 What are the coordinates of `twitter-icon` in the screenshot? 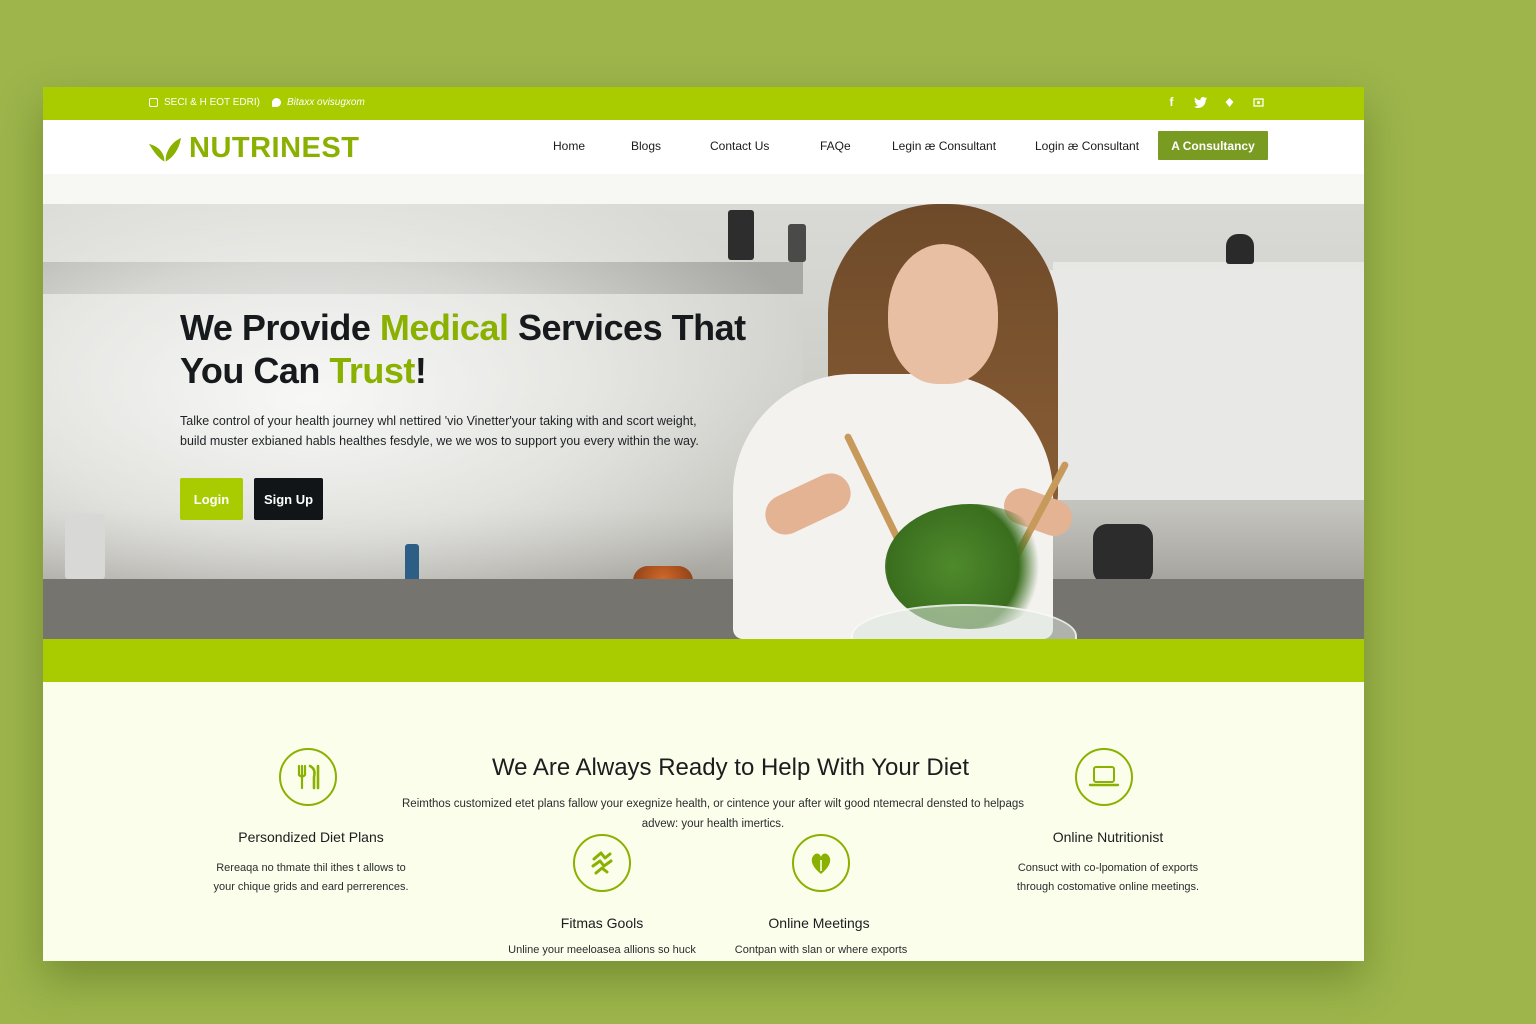 It's located at (1200, 102).